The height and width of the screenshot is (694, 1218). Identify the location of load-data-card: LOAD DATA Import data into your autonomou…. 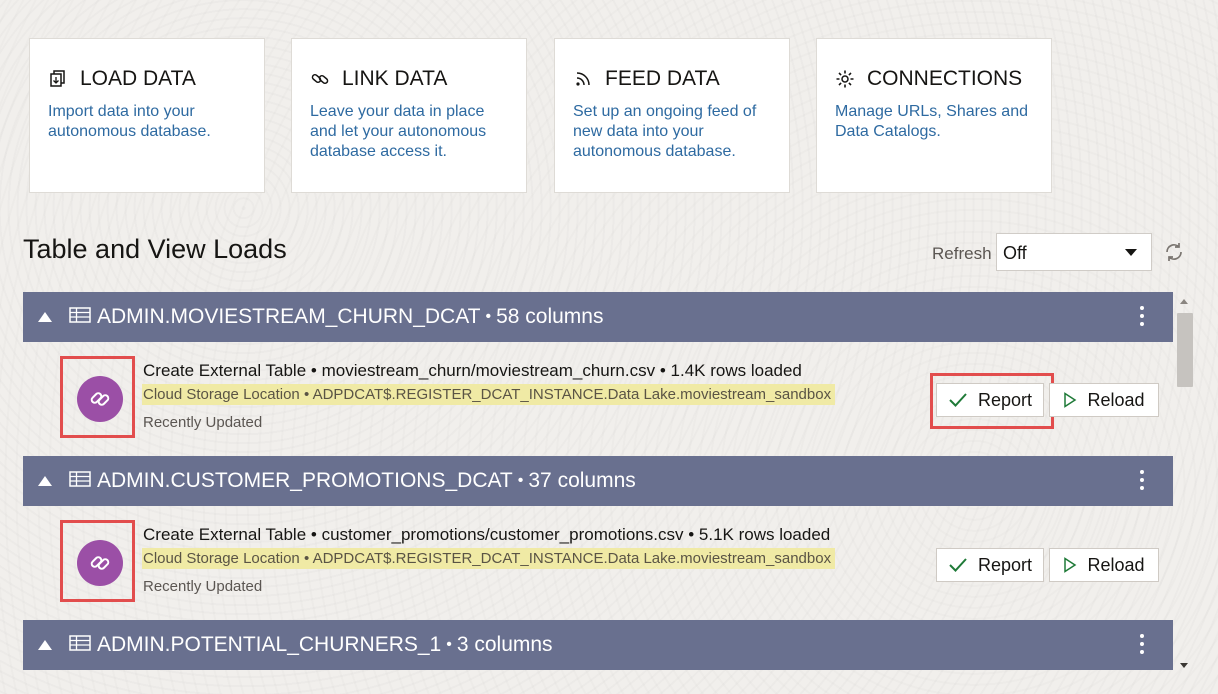
(147, 115).